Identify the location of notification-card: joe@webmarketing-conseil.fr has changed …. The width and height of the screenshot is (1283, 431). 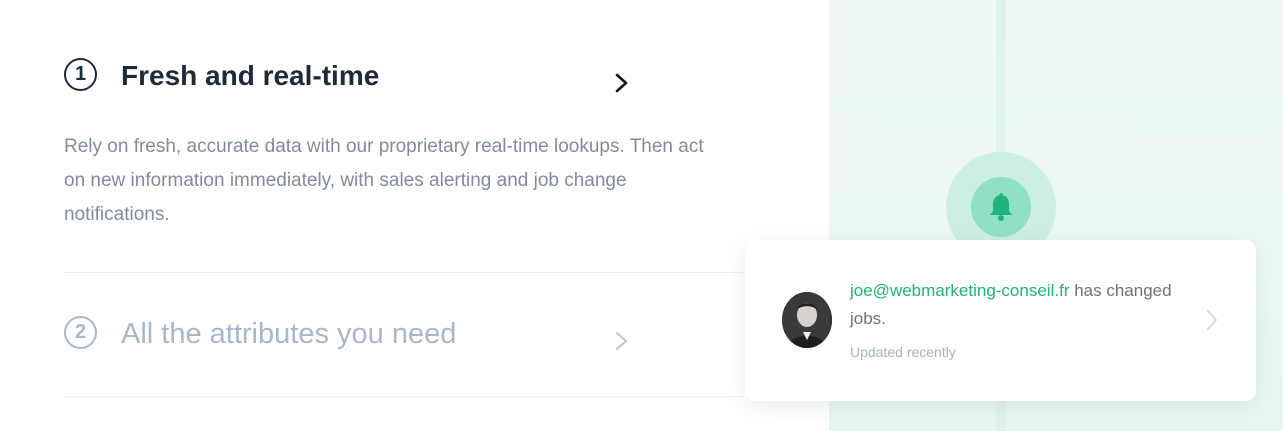
(1000, 320).